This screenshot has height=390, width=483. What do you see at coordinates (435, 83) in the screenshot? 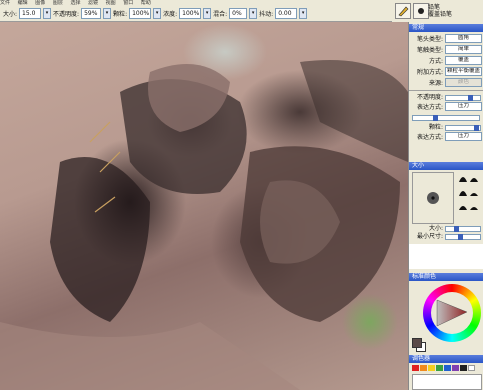
I see `source-label: 来源:` at bounding box center [435, 83].